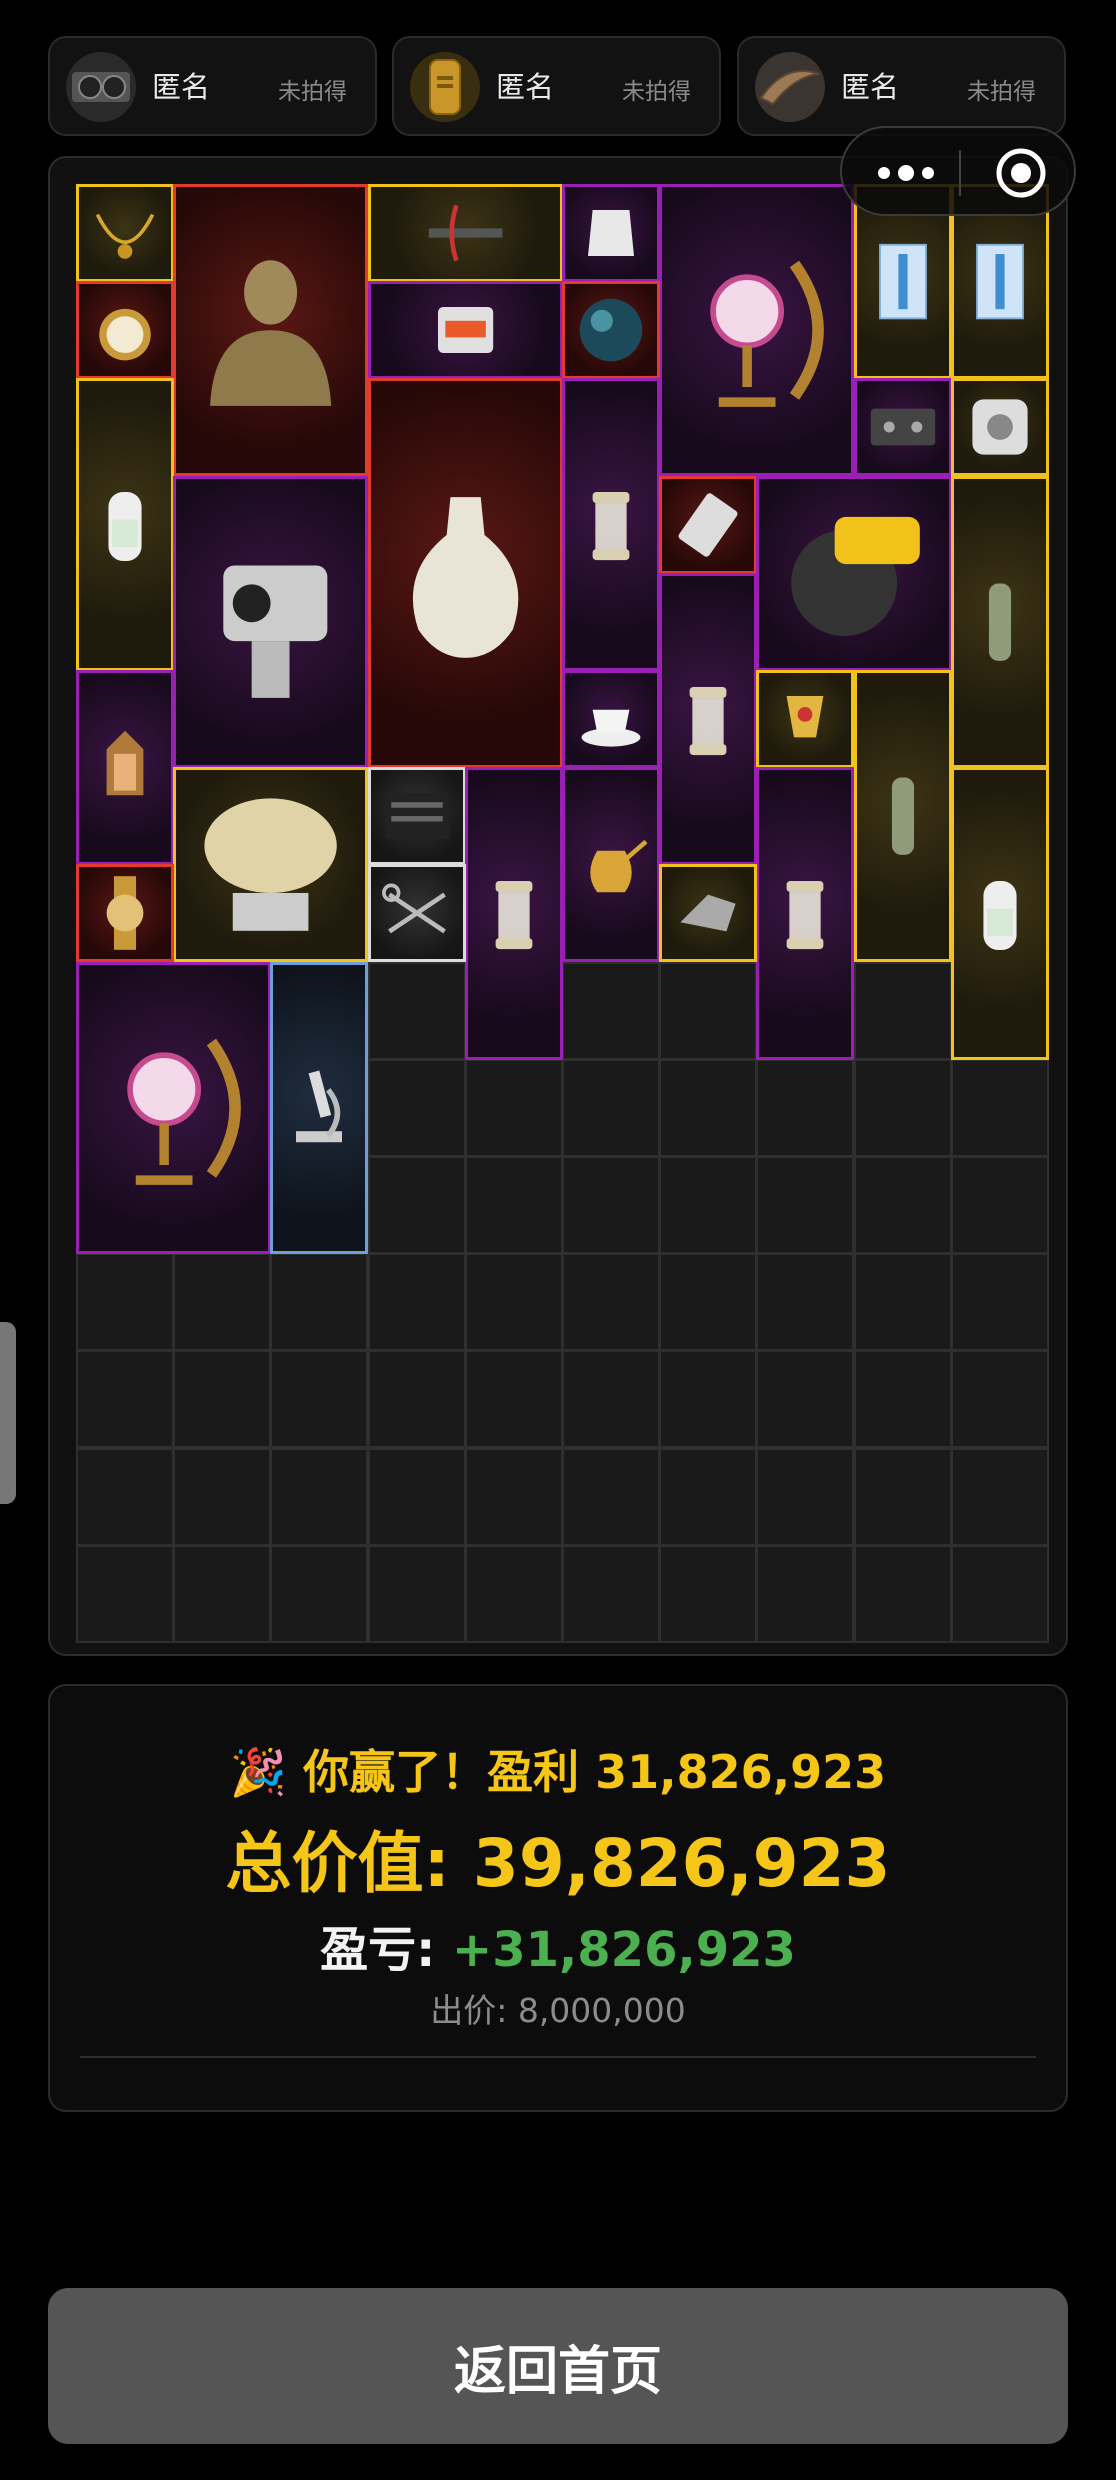 Image resolution: width=1116 pixels, height=2480 pixels. I want to click on return-home-button: 返回首页, so click(558, 2366).